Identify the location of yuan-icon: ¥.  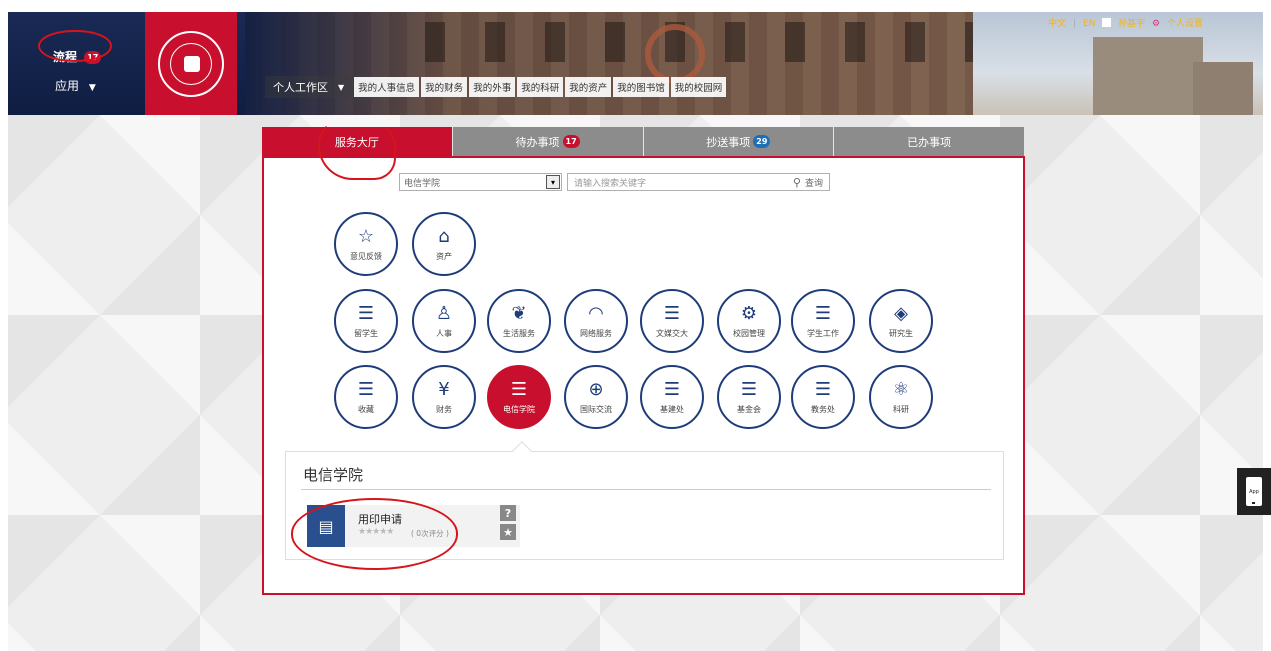
(444, 389).